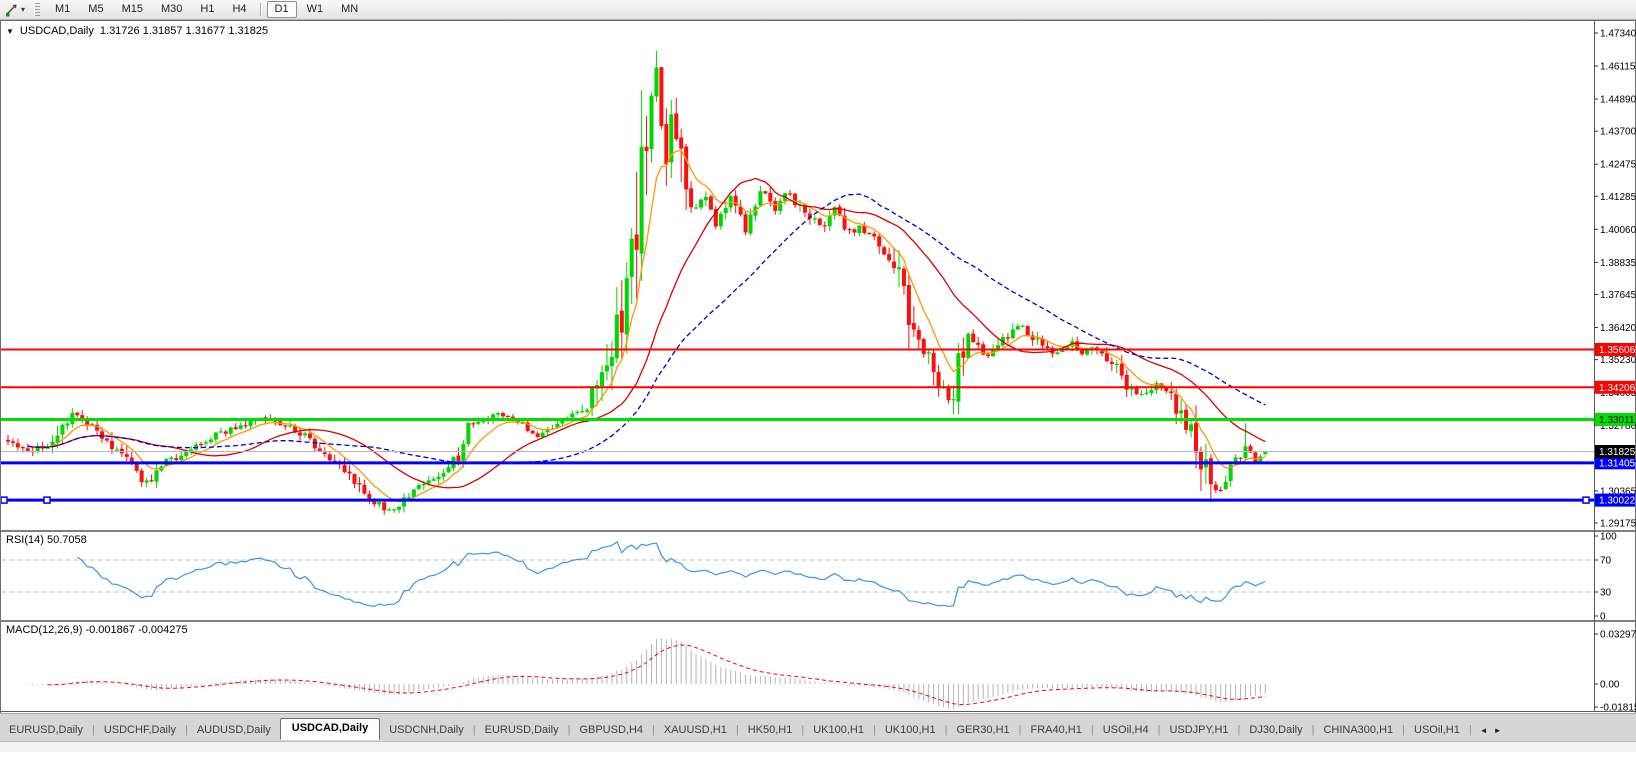 This screenshot has width=1636, height=769. Describe the element at coordinates (1610, 685) in the screenshot. I see `macd-axis-tick: 0.00` at that location.